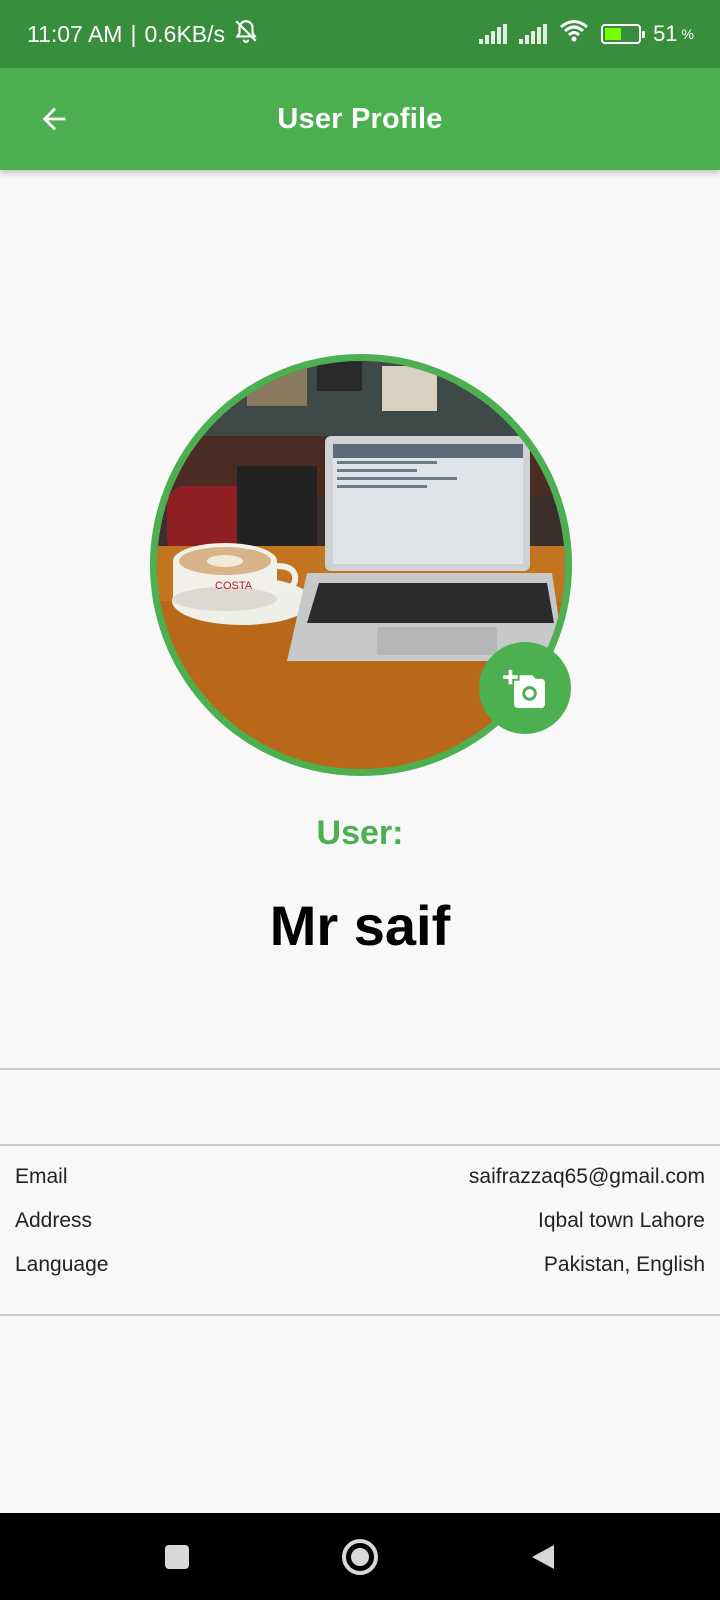 This screenshot has width=720, height=1600. I want to click on status-right: 51 %, so click(586, 34).